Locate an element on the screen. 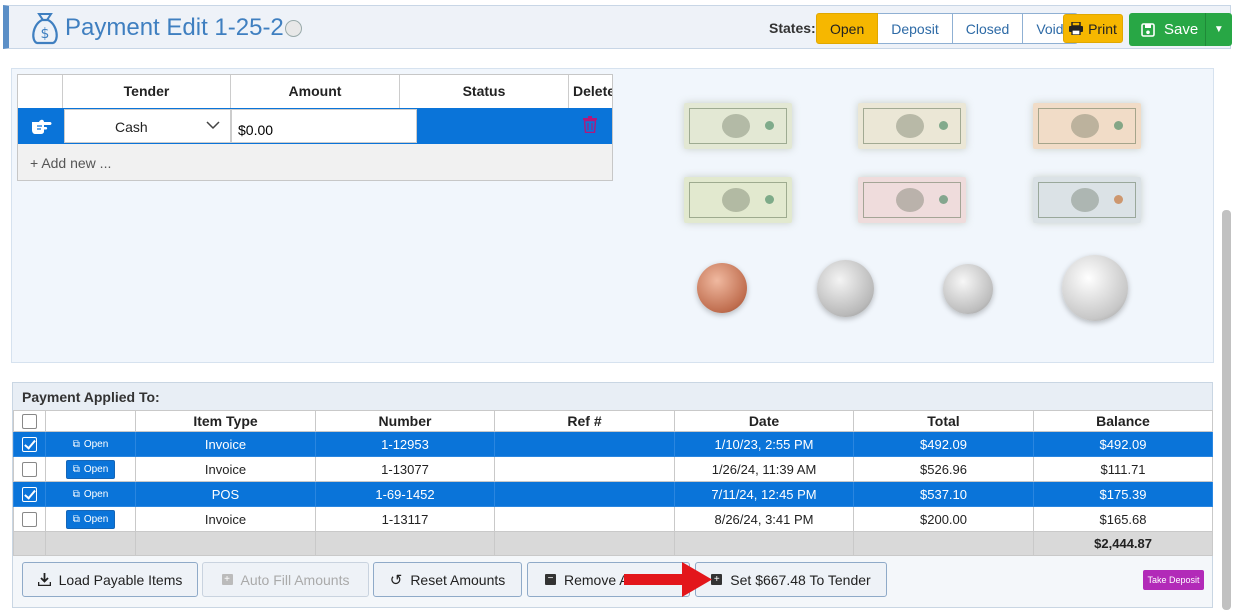 The width and height of the screenshot is (1235, 612). state-deposit-button: Deposit is located at coordinates (915, 28).